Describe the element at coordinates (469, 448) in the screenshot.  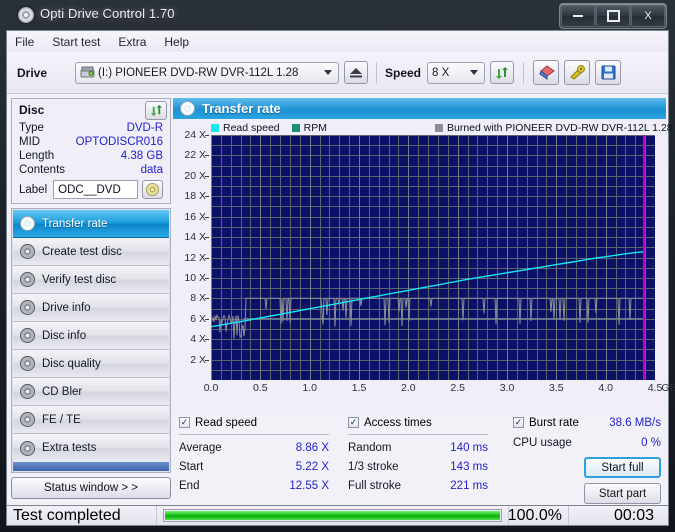
I see `stat-value: 140 ms` at that location.